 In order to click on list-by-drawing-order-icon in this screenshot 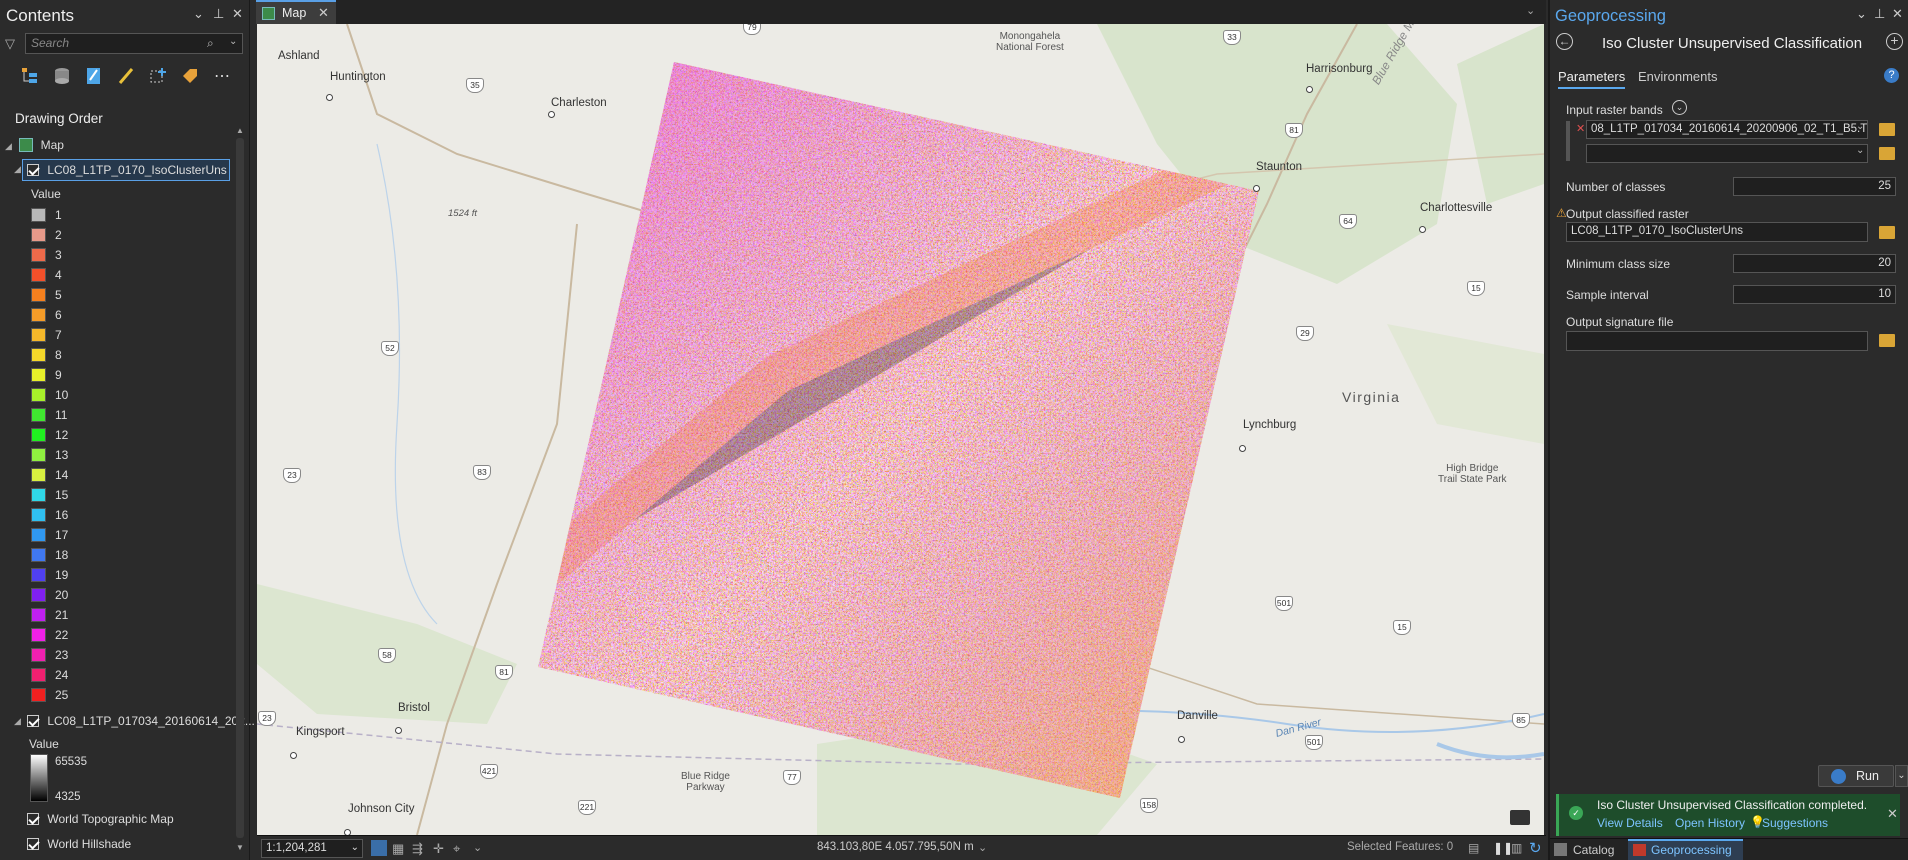, I will do `click(30, 76)`.